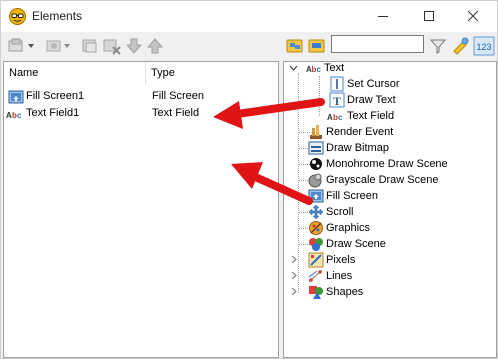 The width and height of the screenshot is (498, 360). Describe the element at coordinates (340, 212) in the screenshot. I see `tree-item-label: Scroll` at that location.